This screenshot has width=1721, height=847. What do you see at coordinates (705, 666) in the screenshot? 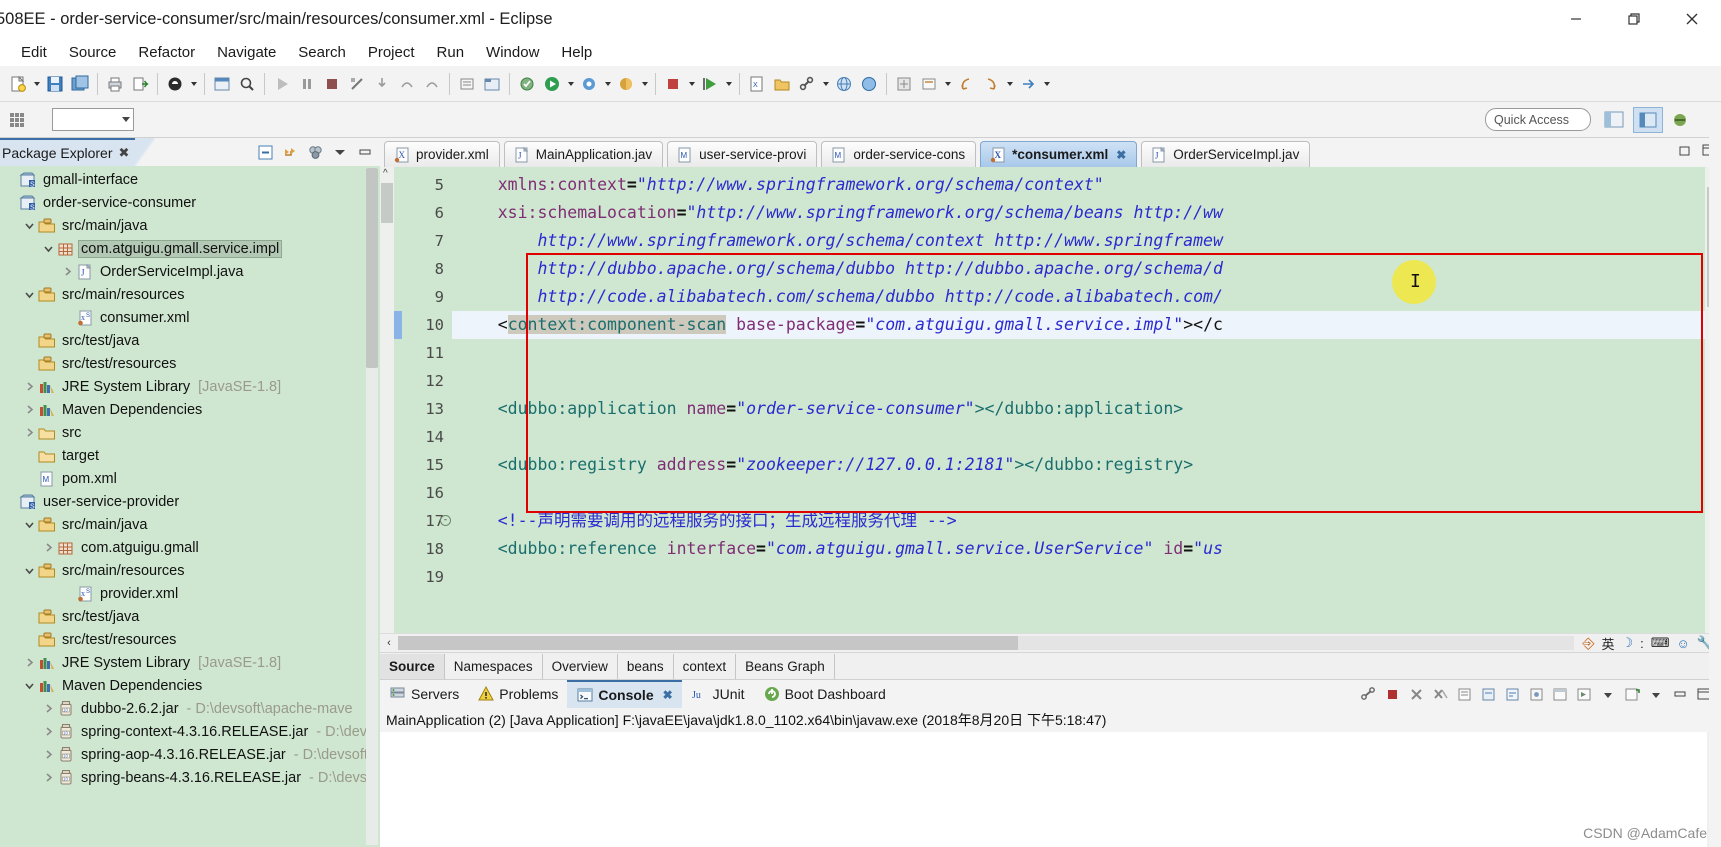
I see `editor-page-tab-context: context` at bounding box center [705, 666].